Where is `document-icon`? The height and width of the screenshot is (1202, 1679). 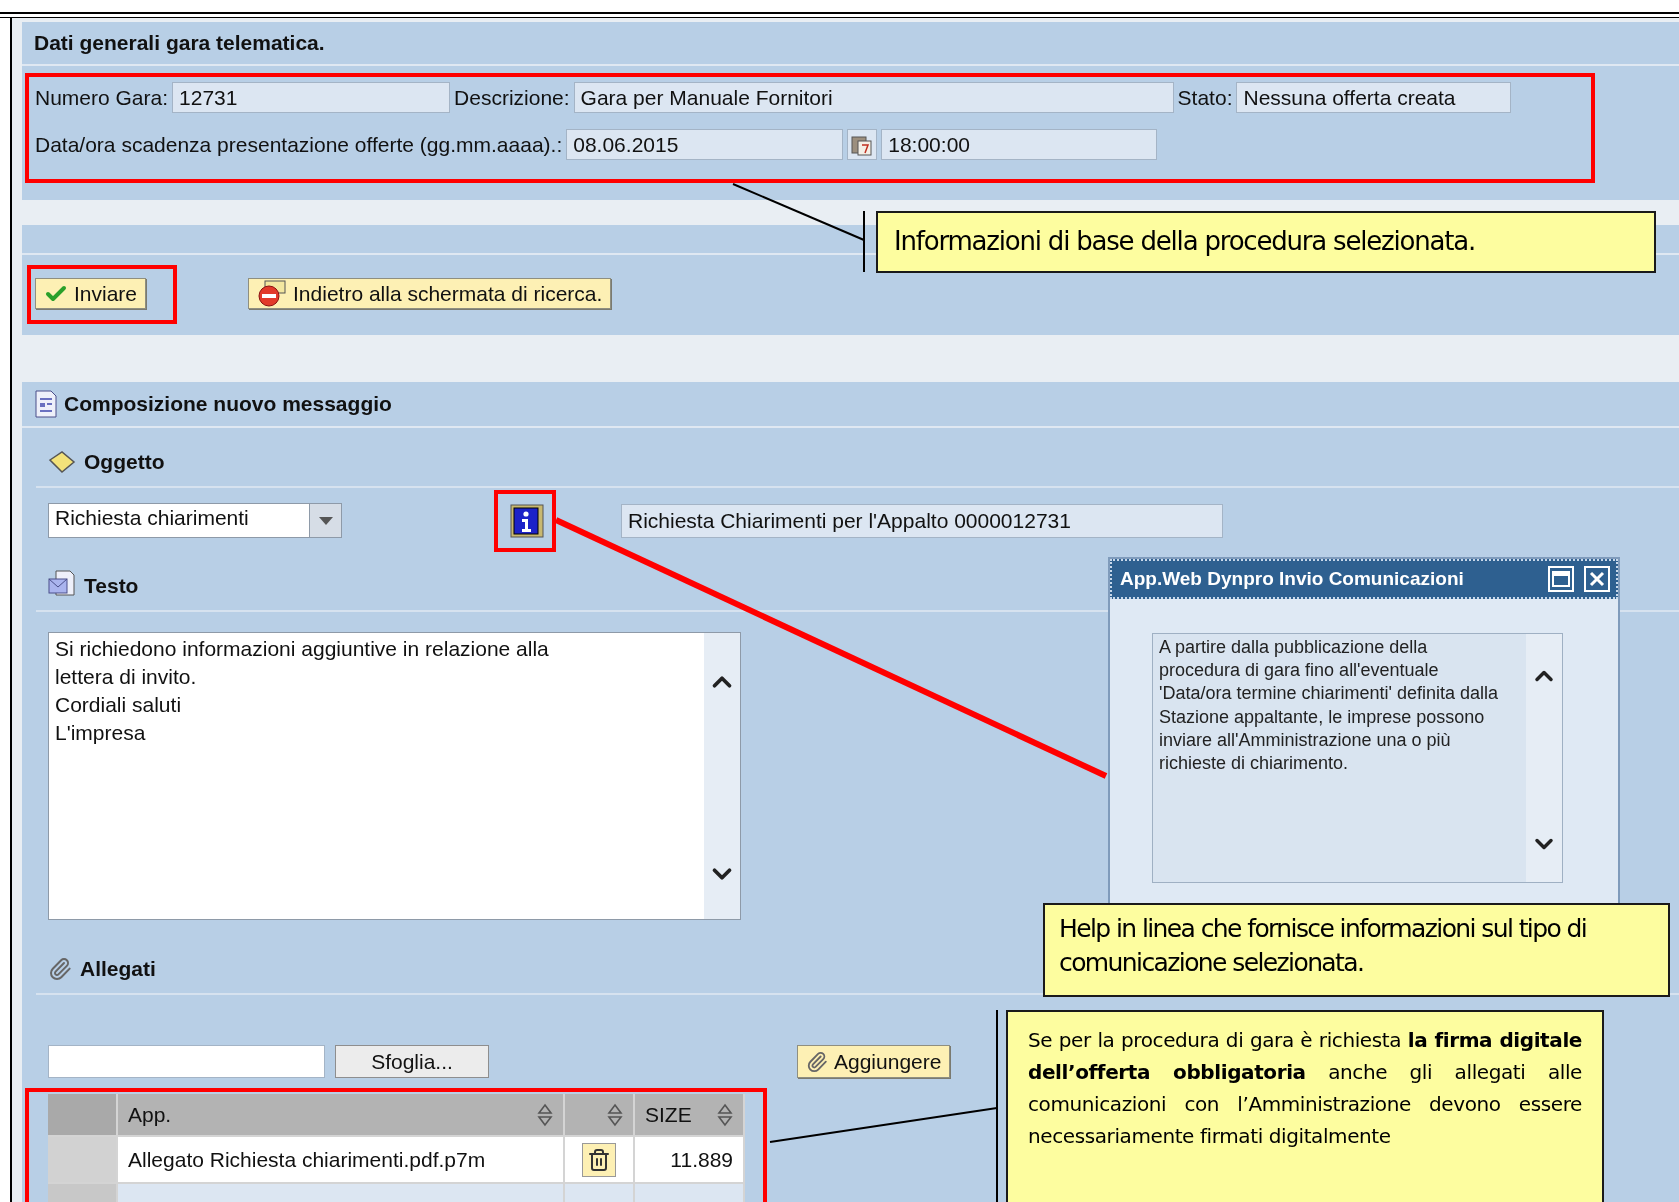
document-icon is located at coordinates (46, 404).